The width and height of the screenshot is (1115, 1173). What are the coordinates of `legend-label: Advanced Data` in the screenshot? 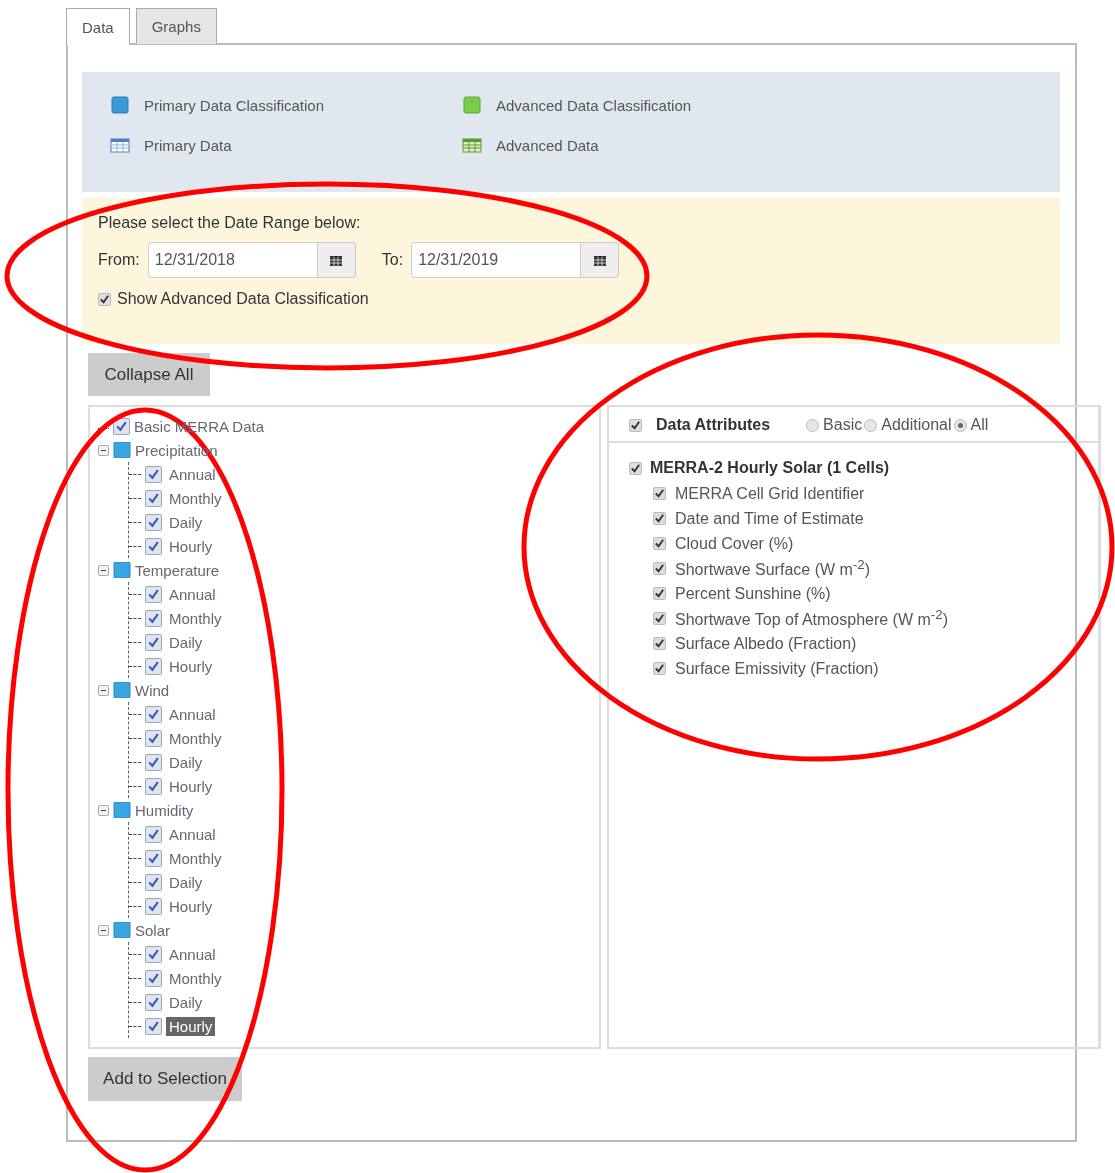 It's located at (547, 145).